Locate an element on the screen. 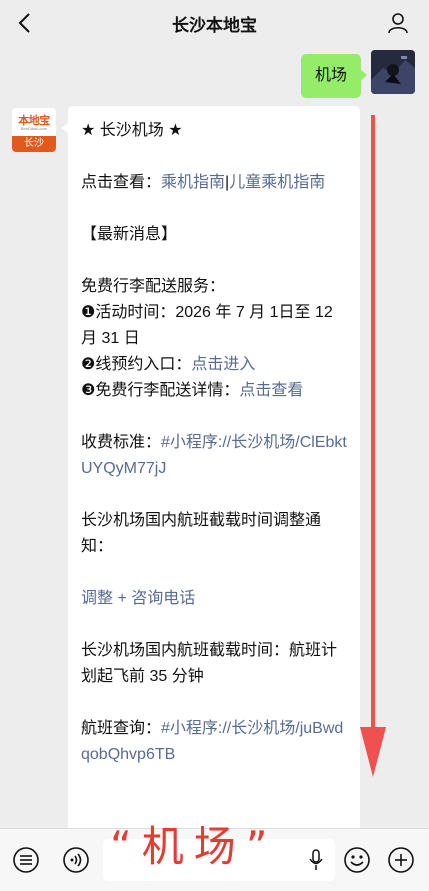 Image resolution: width=429 pixels, height=891 pixels. link-booking-entry: 点击进入 is located at coordinates (223, 364).